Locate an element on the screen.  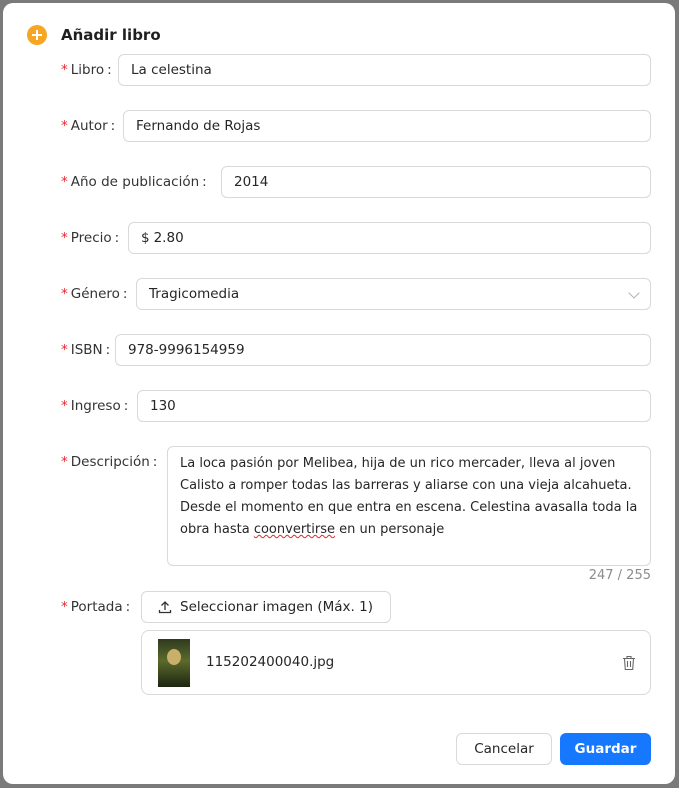
plus-circle-icon is located at coordinates (37, 35).